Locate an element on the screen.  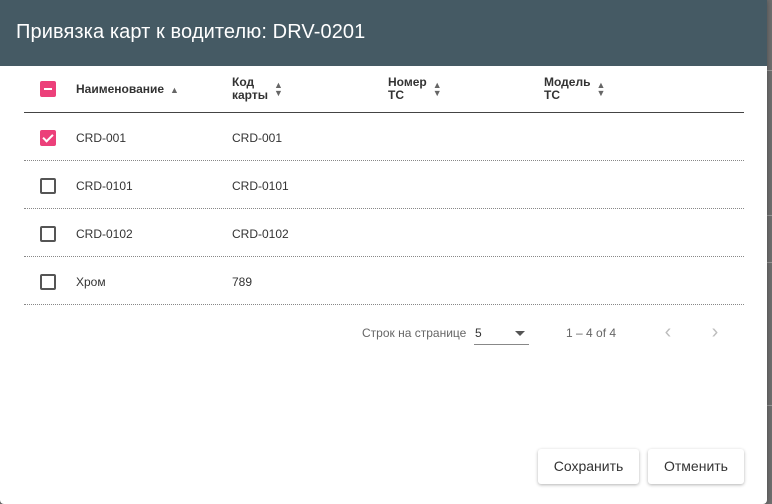
dialog-header: Привязка карт к водителю: DRV-0201 is located at coordinates (383, 33).